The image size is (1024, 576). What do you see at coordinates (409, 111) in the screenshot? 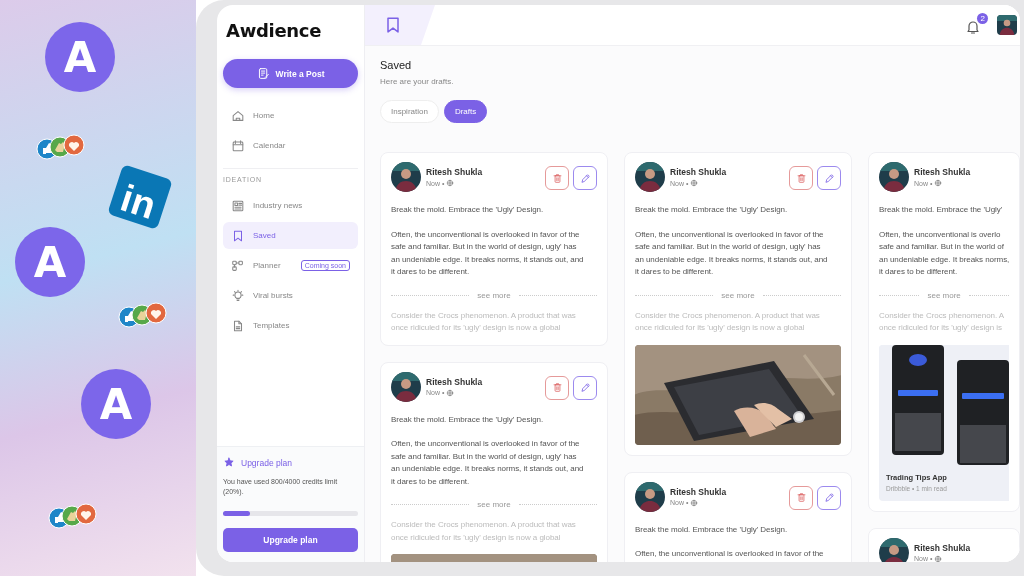
I see `filter-tab: Inspiration` at bounding box center [409, 111].